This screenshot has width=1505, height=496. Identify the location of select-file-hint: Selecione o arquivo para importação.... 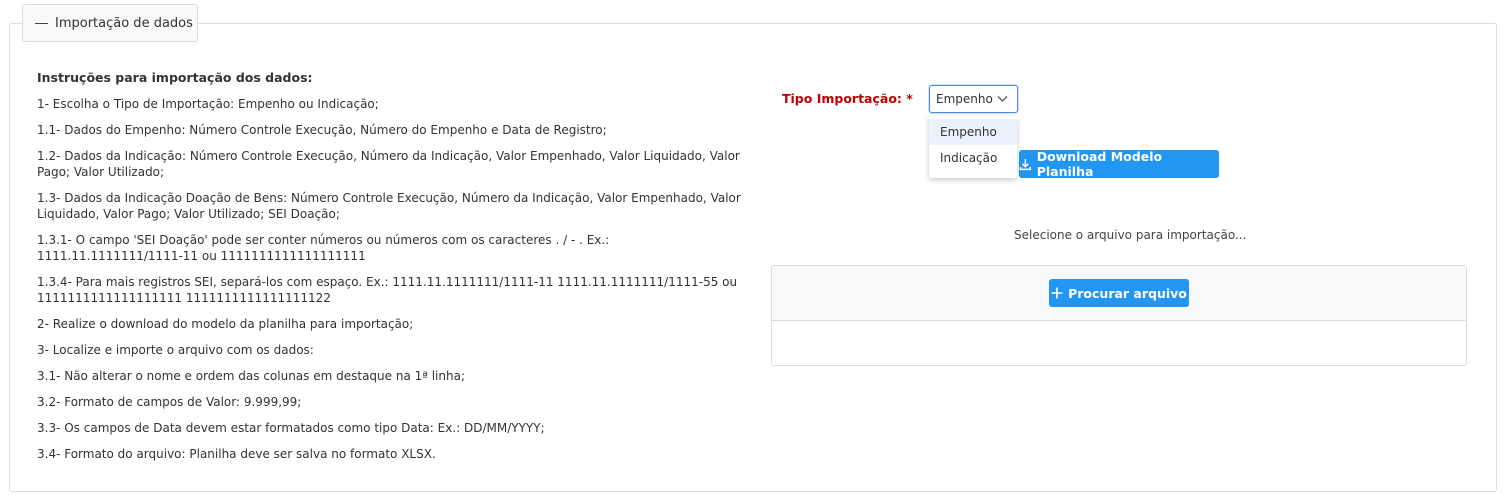
(1130, 235).